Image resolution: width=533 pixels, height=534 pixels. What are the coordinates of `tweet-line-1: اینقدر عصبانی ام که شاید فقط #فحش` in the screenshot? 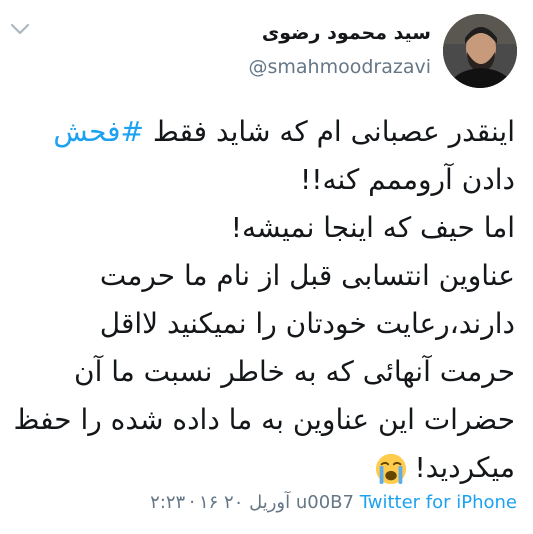 It's located at (262, 132).